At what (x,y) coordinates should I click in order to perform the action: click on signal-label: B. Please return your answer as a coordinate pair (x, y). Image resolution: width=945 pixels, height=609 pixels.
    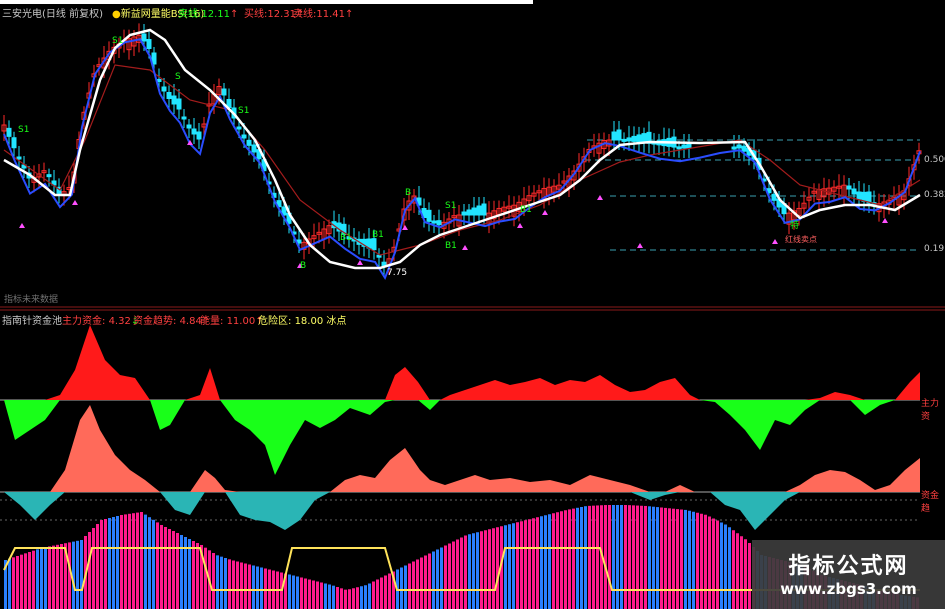
    Looking at the image, I should click on (408, 193).